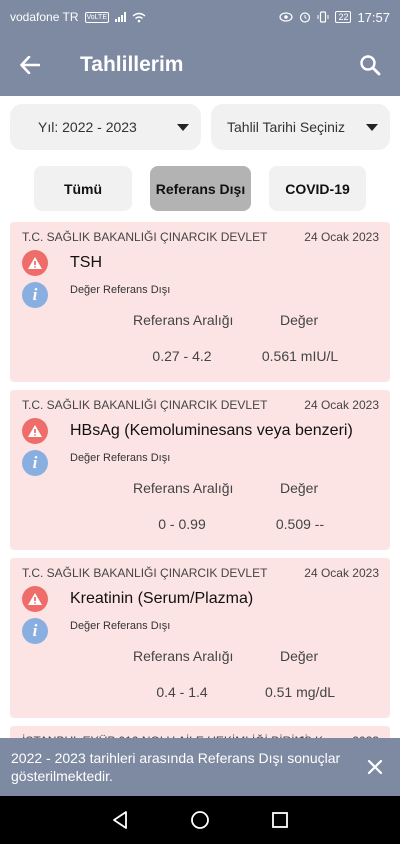 The image size is (400, 844). What do you see at coordinates (286, 127) in the screenshot?
I see `date-dropdown-value: Tahlil Tarihi Seçiniz` at bounding box center [286, 127].